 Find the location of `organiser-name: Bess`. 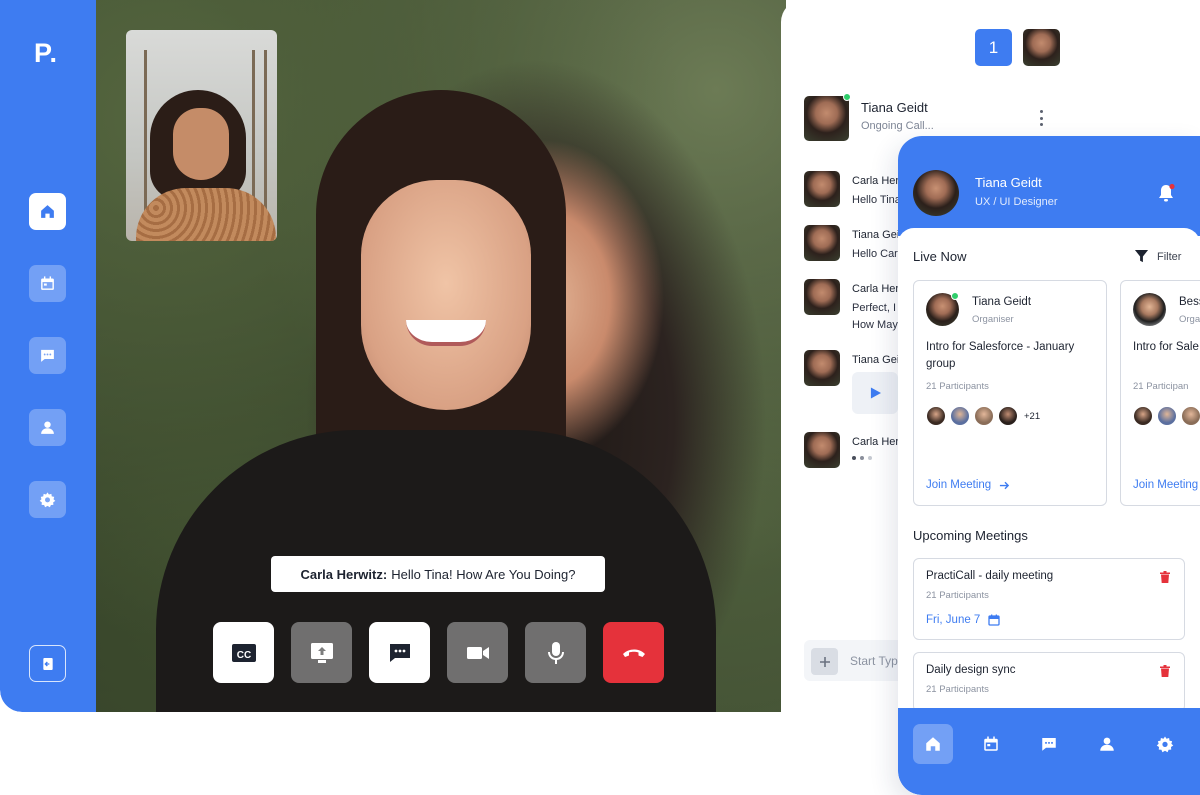

organiser-name: Bess is located at coordinates (1189, 302).